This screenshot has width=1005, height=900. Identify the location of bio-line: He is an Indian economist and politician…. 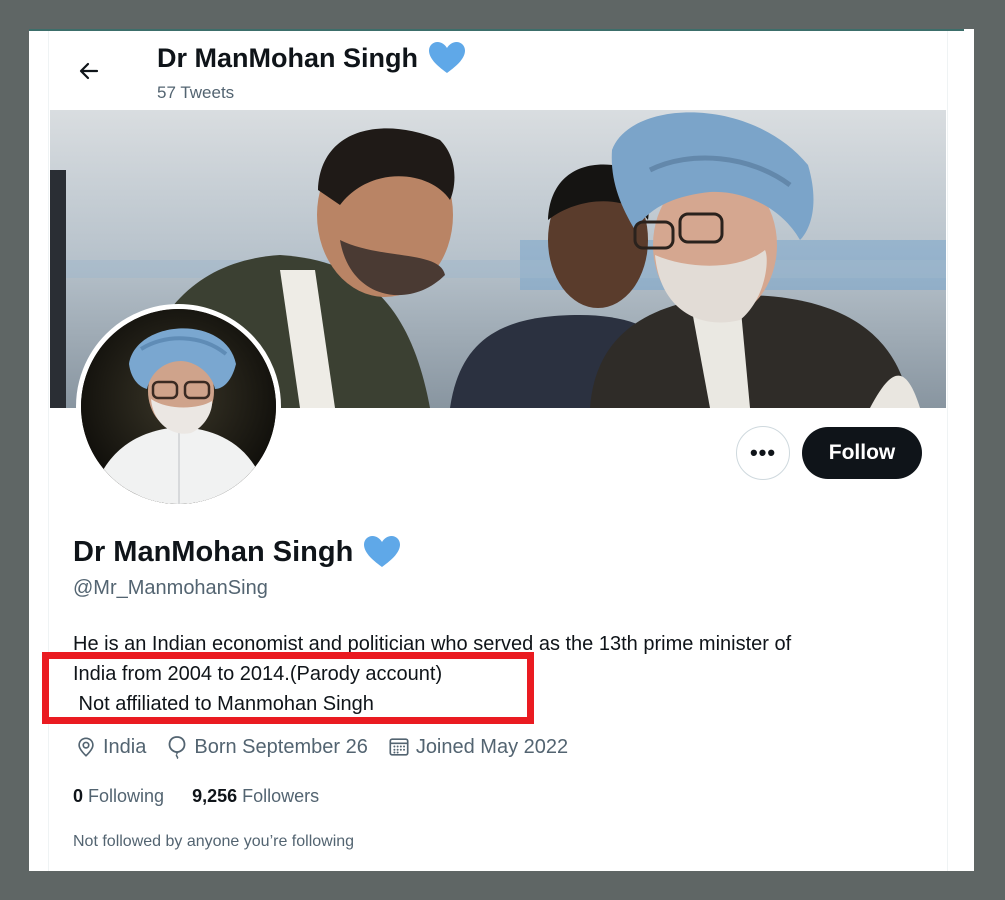
(432, 644).